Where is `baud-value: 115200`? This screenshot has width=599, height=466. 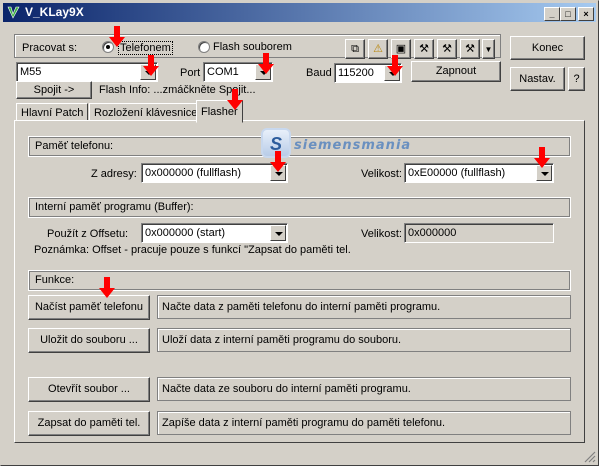 baud-value: 115200 is located at coordinates (356, 73).